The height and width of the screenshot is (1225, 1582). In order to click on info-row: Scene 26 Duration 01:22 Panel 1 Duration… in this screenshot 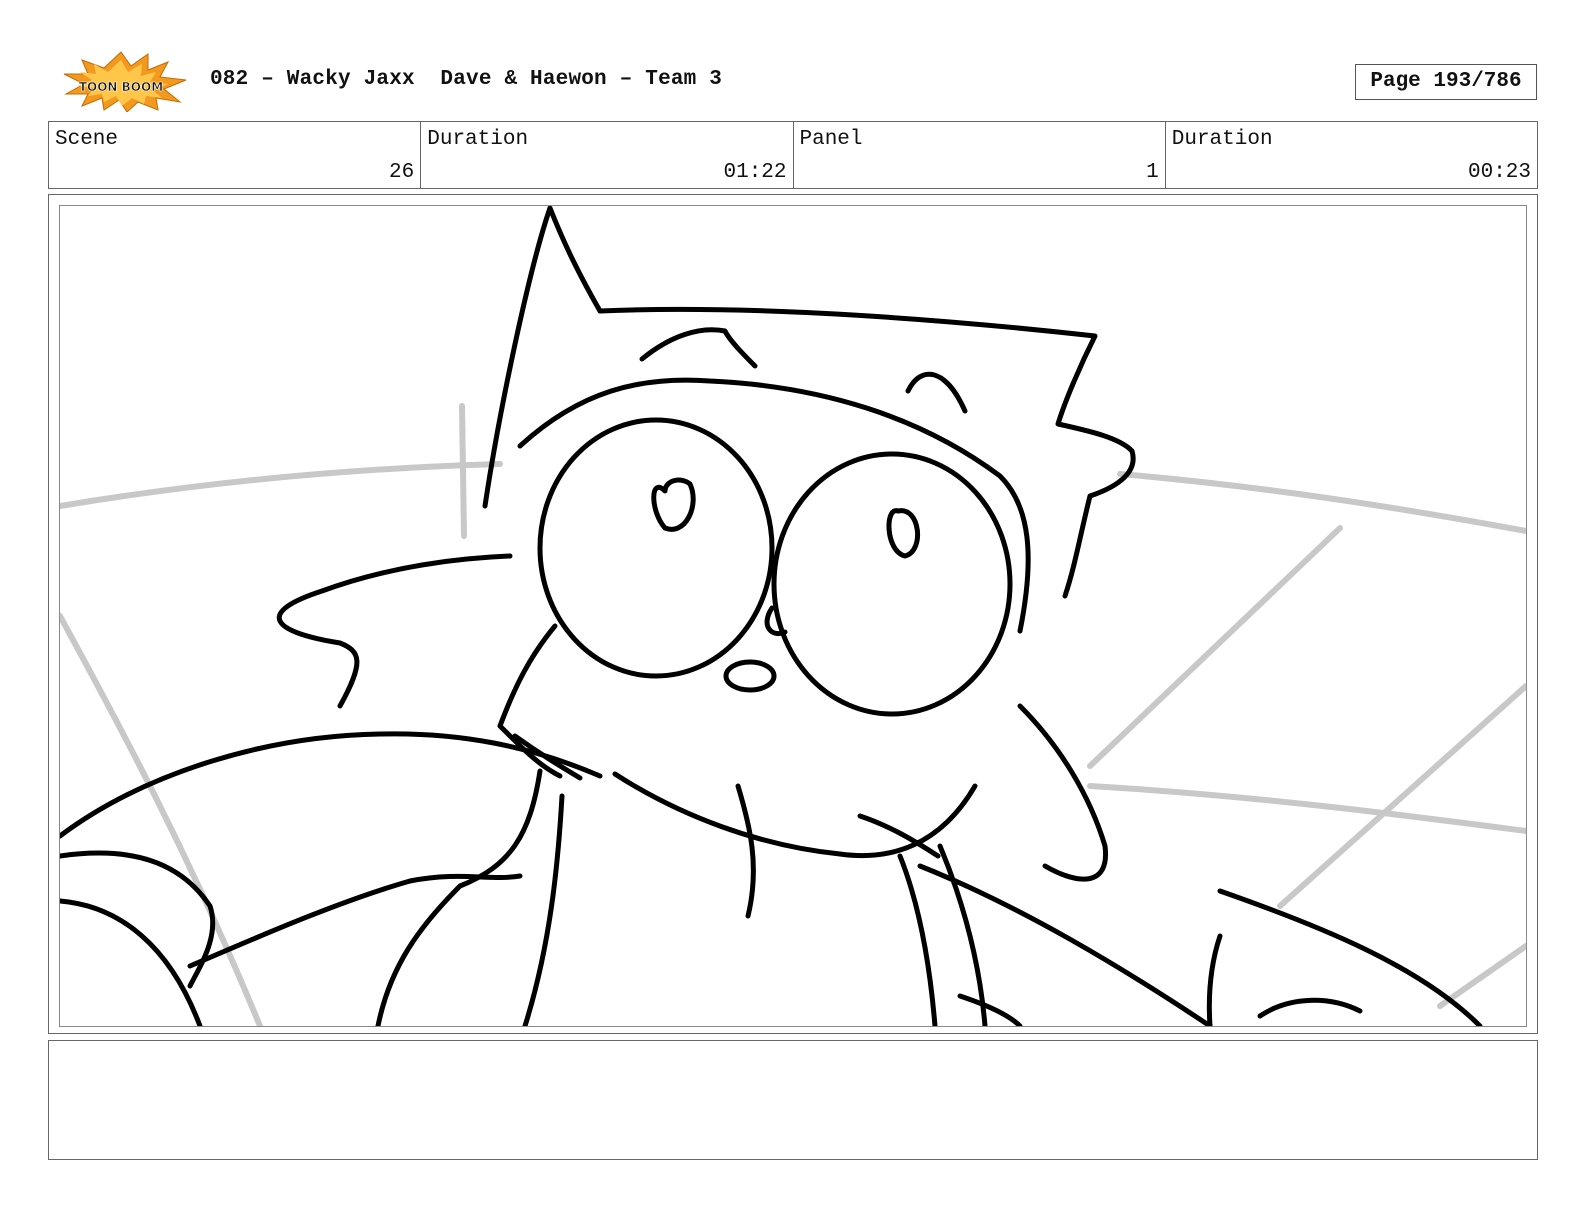, I will do `click(793, 155)`.